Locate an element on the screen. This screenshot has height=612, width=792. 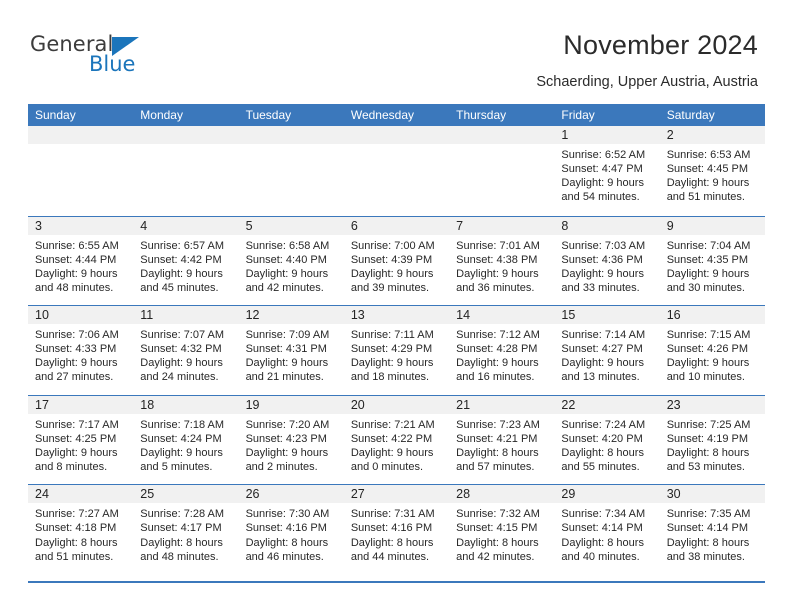
general-blue-logo: General Blue is located at coordinates (120, 59).